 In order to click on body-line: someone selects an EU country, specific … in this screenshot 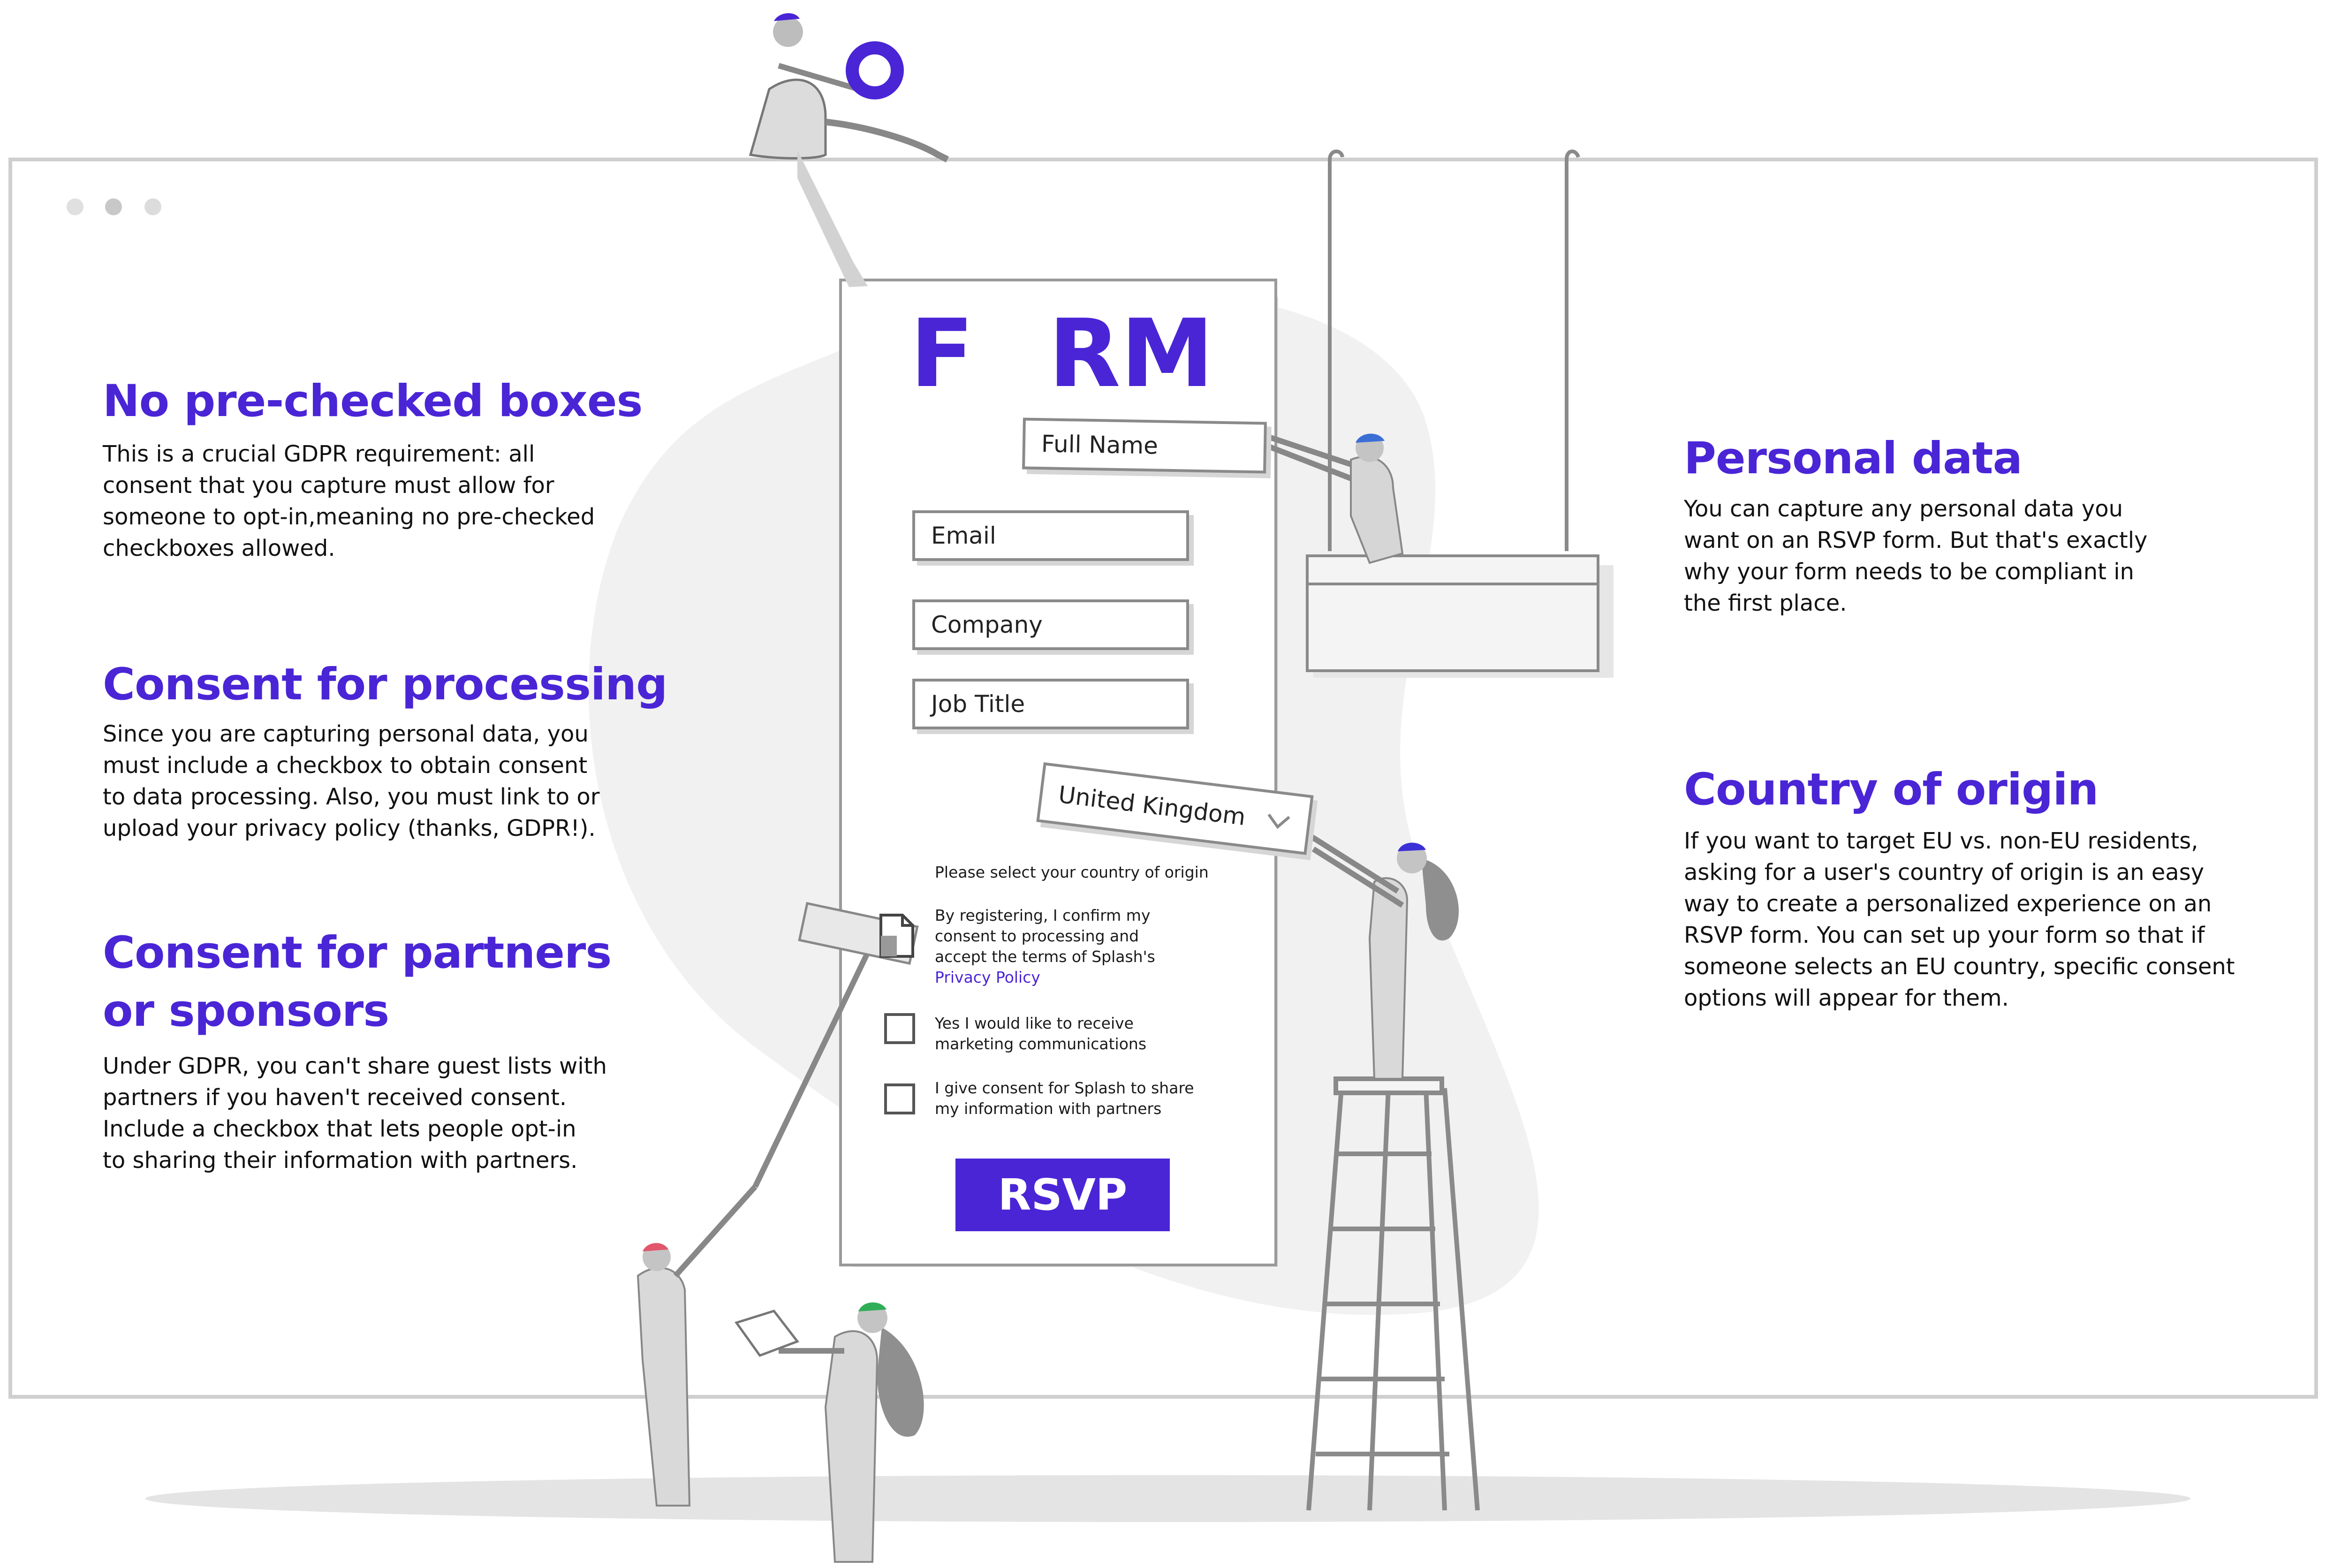, I will do `click(1959, 967)`.